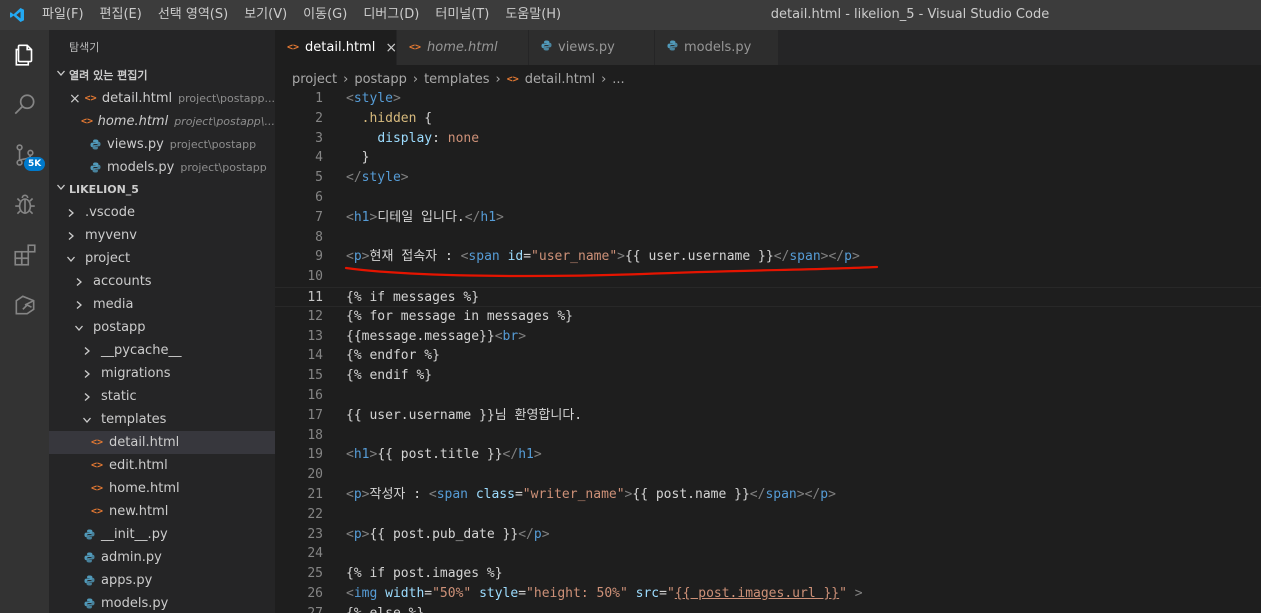 This screenshot has height=613, width=1261. Describe the element at coordinates (315, 395) in the screenshot. I see `line-number: 16` at that location.